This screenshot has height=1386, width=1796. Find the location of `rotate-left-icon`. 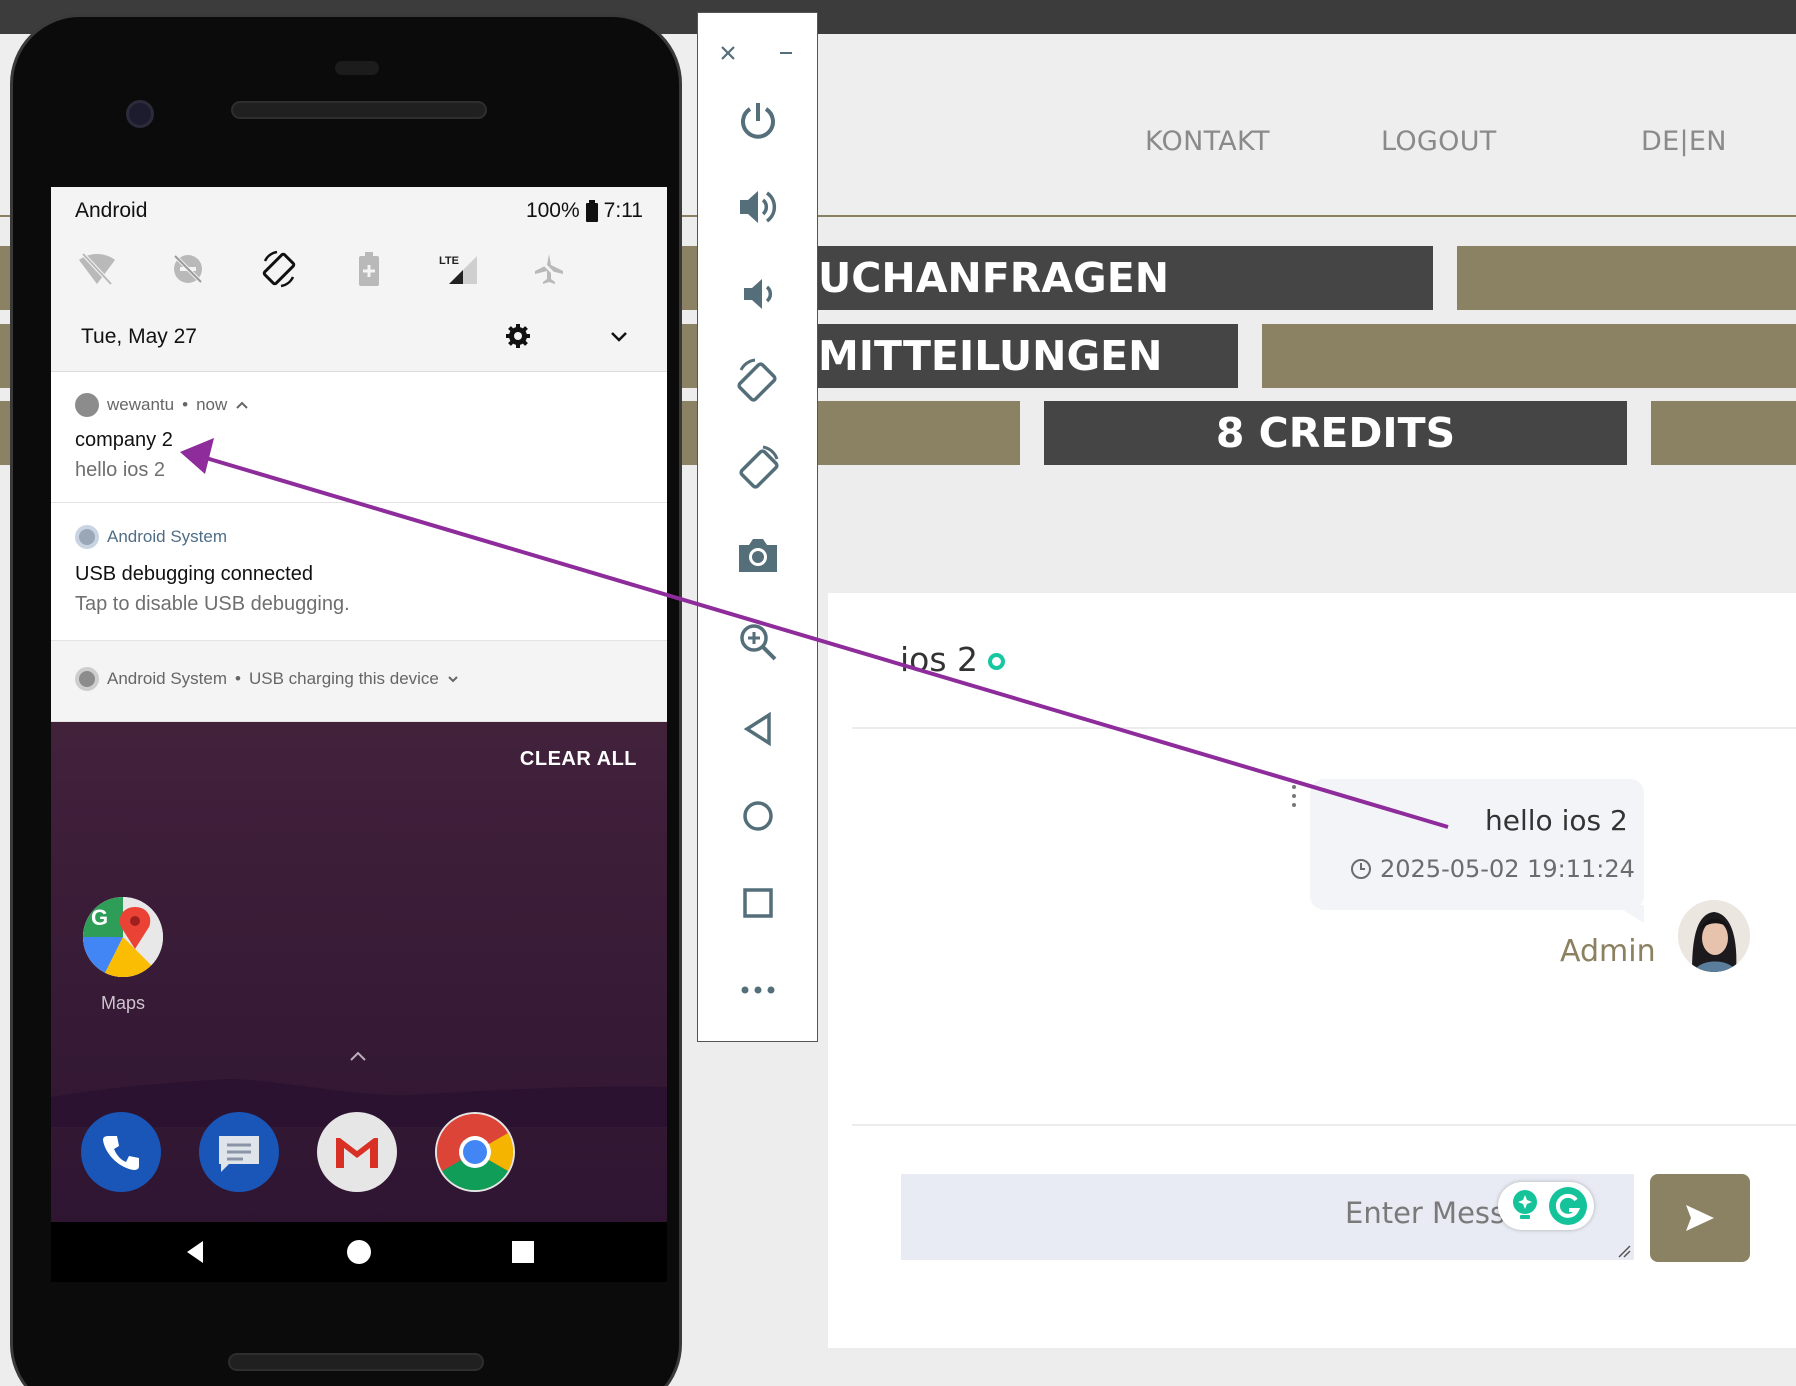

rotate-left-icon is located at coordinates (756, 380).